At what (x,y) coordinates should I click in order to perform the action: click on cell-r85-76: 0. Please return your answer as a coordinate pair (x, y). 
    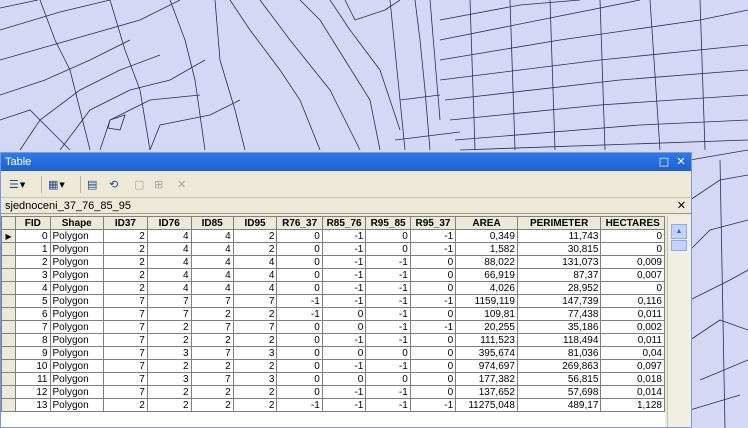
    Looking at the image, I should click on (344, 327).